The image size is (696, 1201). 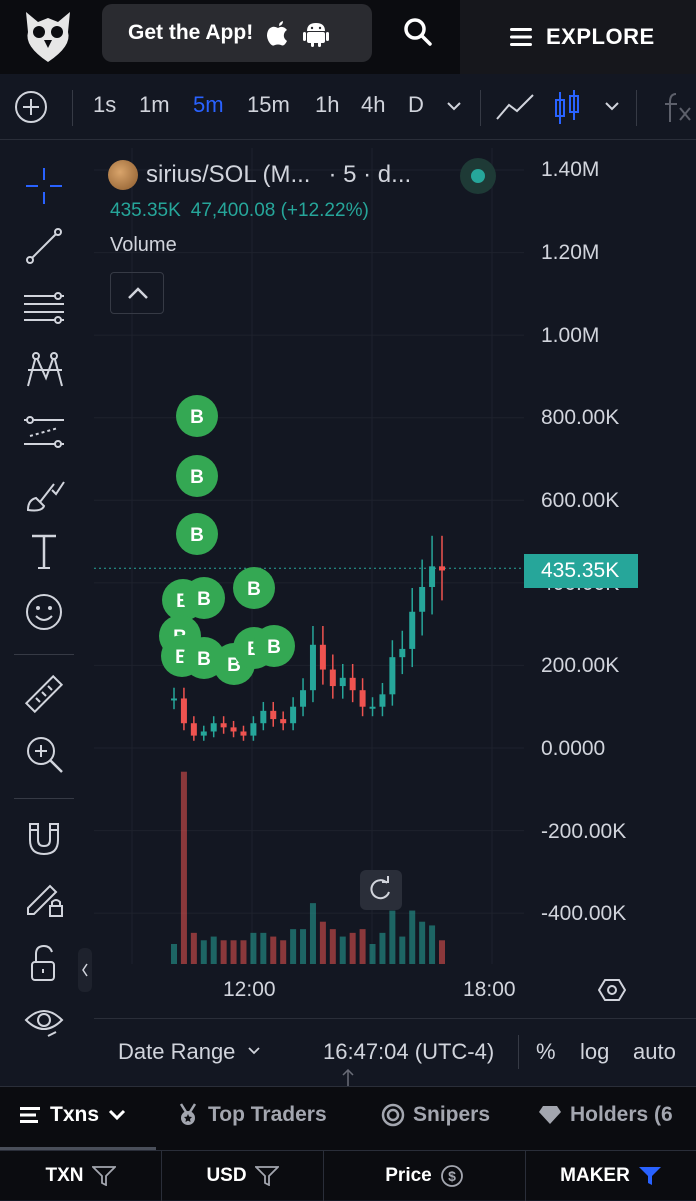 What do you see at coordinates (44, 964) in the screenshot?
I see `unlock-icon` at bounding box center [44, 964].